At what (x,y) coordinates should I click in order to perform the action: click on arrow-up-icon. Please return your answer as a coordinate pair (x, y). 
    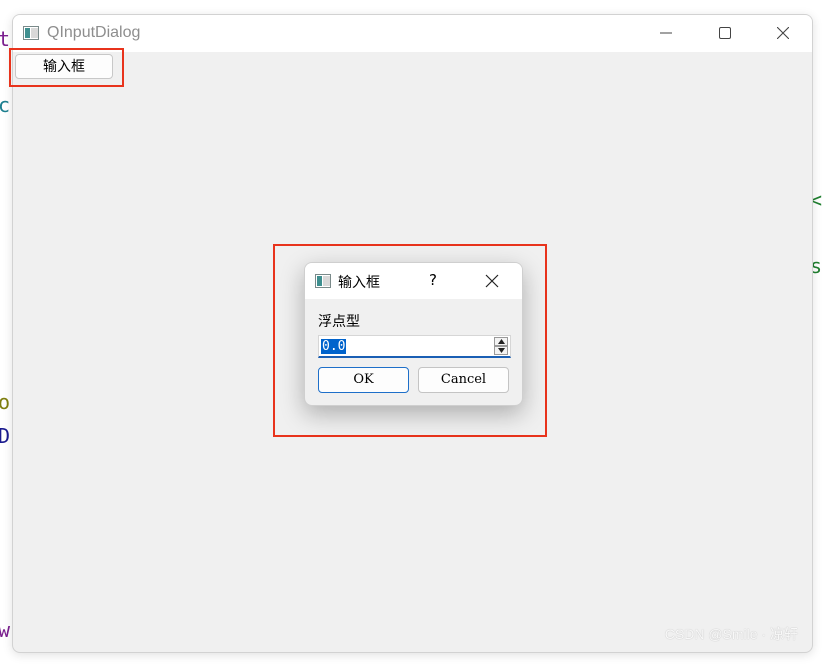
    Looking at the image, I should click on (501, 341).